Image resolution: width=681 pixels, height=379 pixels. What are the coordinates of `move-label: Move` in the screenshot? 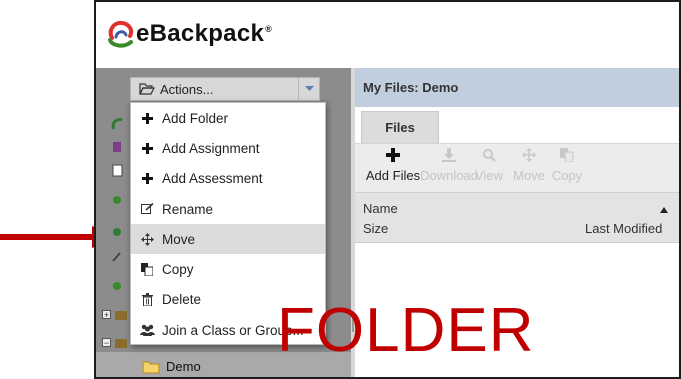 It's located at (529, 175).